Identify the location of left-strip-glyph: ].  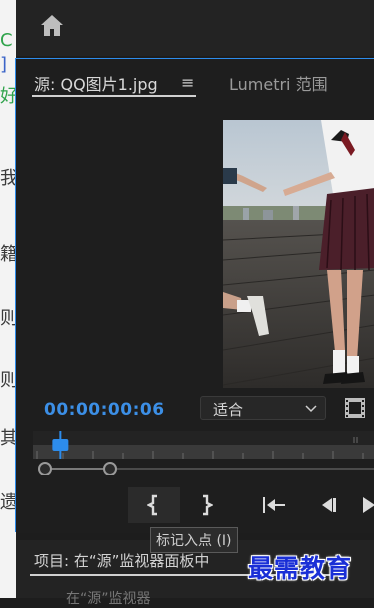
(4, 64).